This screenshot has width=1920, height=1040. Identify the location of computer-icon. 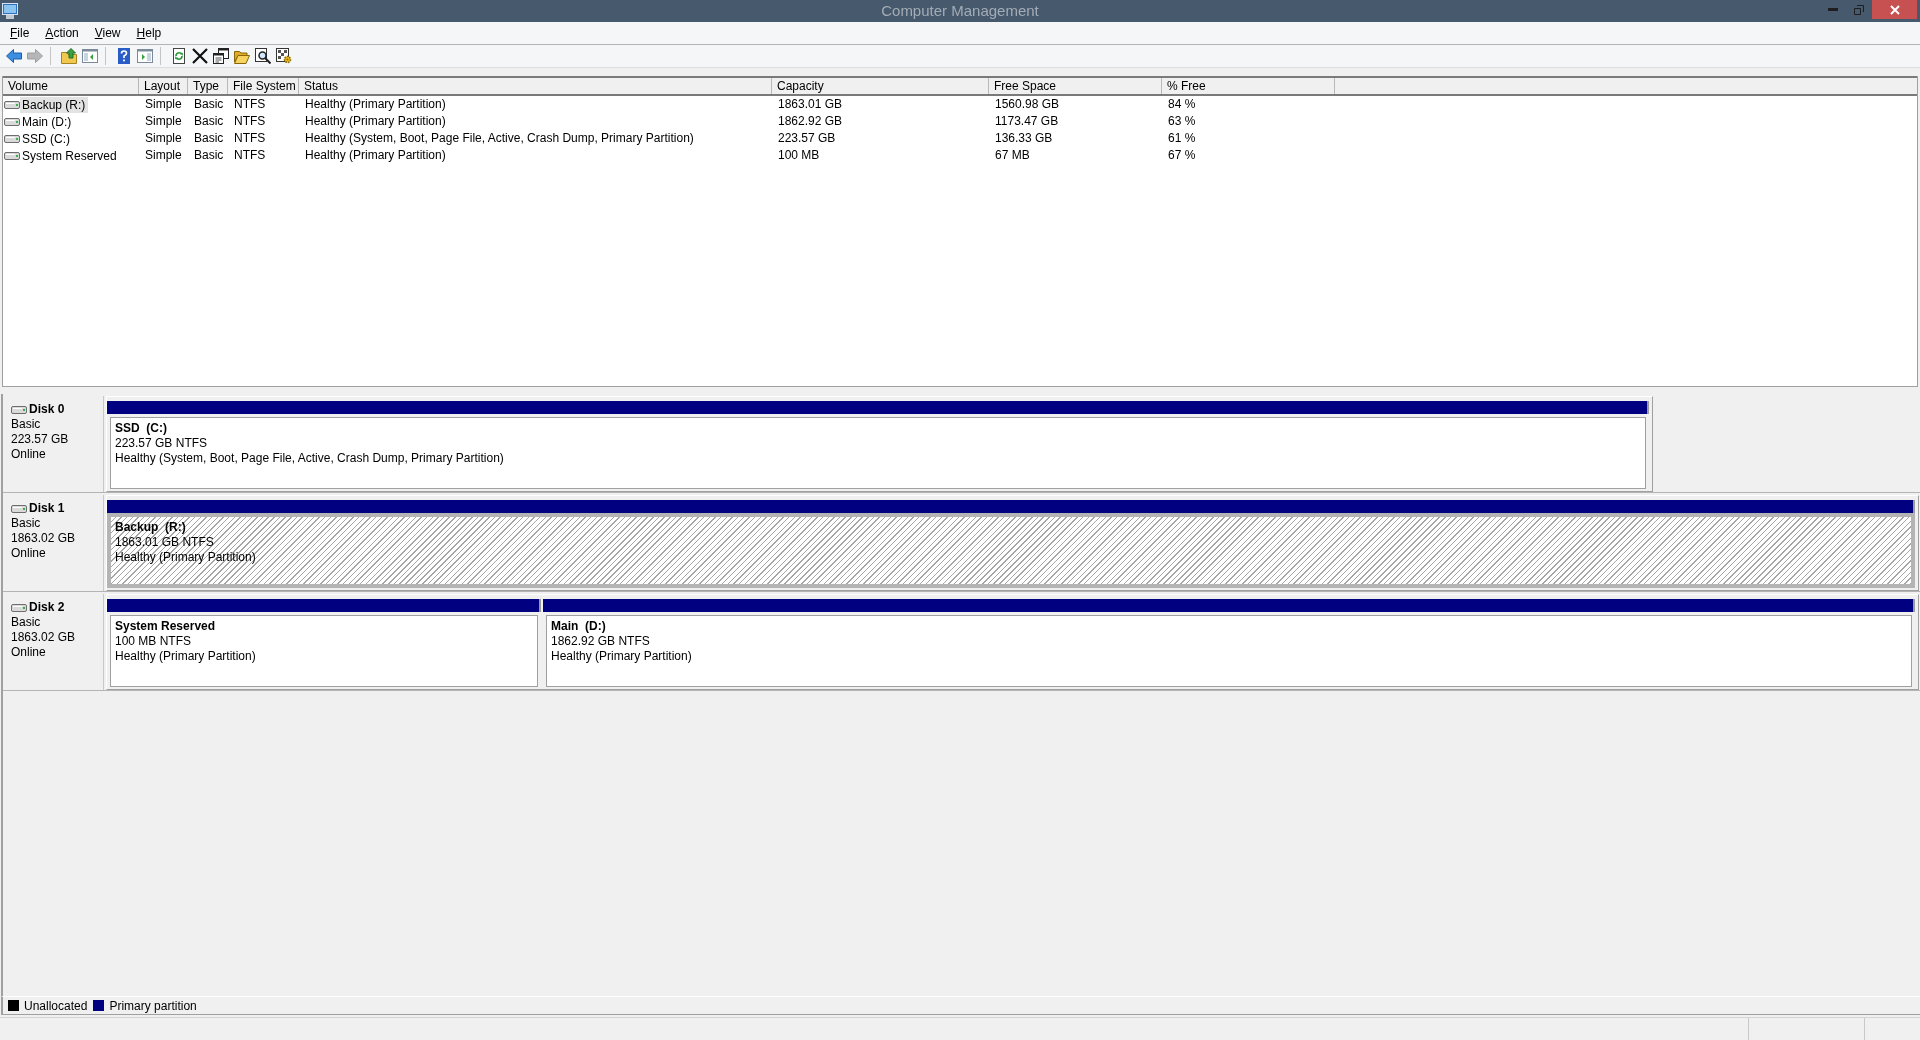
(10, 11).